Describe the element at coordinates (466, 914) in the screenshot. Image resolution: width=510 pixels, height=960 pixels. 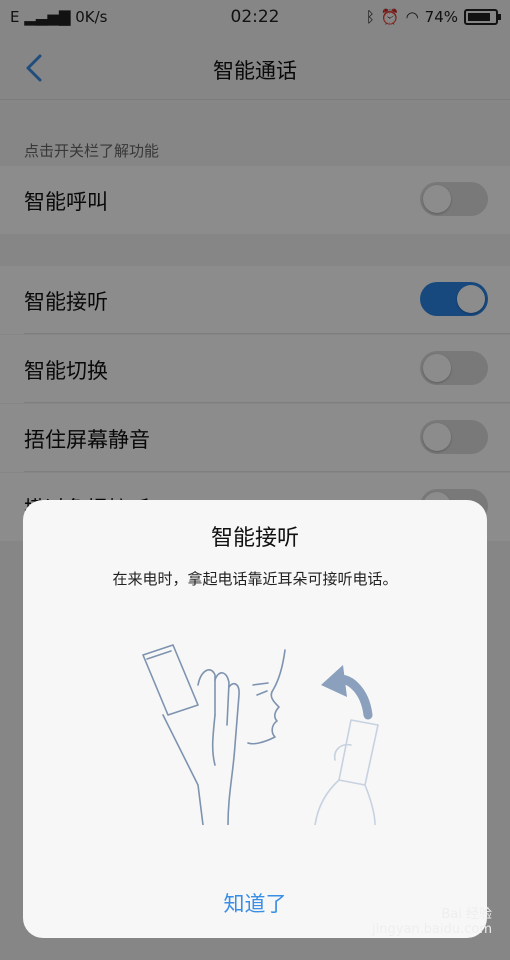
I see `watermark-brand: Bai 经验` at that location.